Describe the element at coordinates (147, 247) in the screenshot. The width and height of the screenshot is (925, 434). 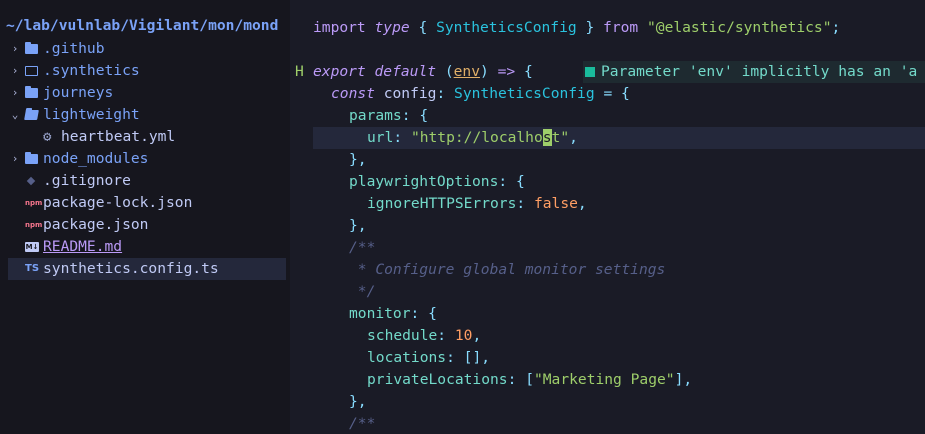
I see `tree-item-readme-md: M↓ README.md` at that location.